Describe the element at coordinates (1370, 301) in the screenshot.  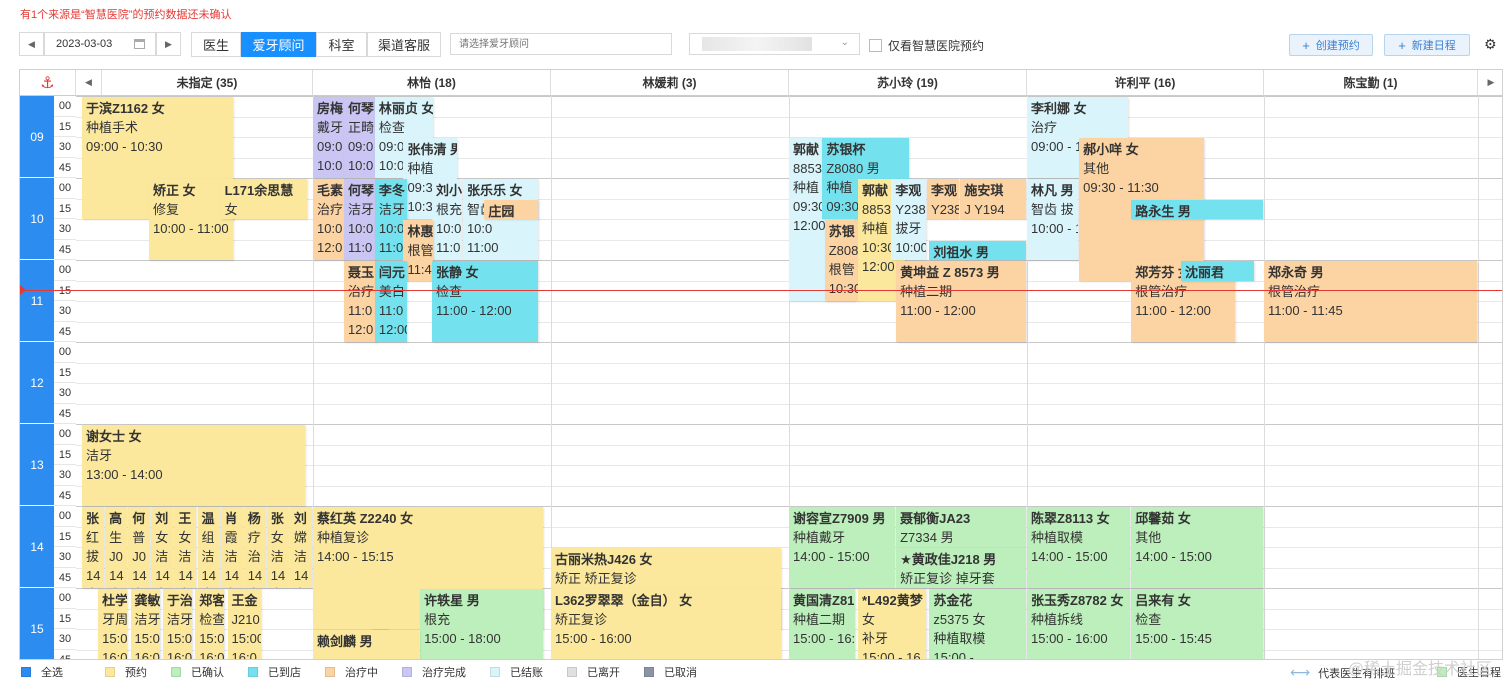
I see `appointment-card: 郑永奇 男根管治疗 11:00 - 11:45` at that location.